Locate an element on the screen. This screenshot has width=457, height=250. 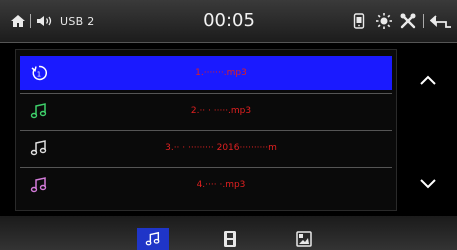
track-title: 2.·· · ·····.mp3 is located at coordinates (221, 111).